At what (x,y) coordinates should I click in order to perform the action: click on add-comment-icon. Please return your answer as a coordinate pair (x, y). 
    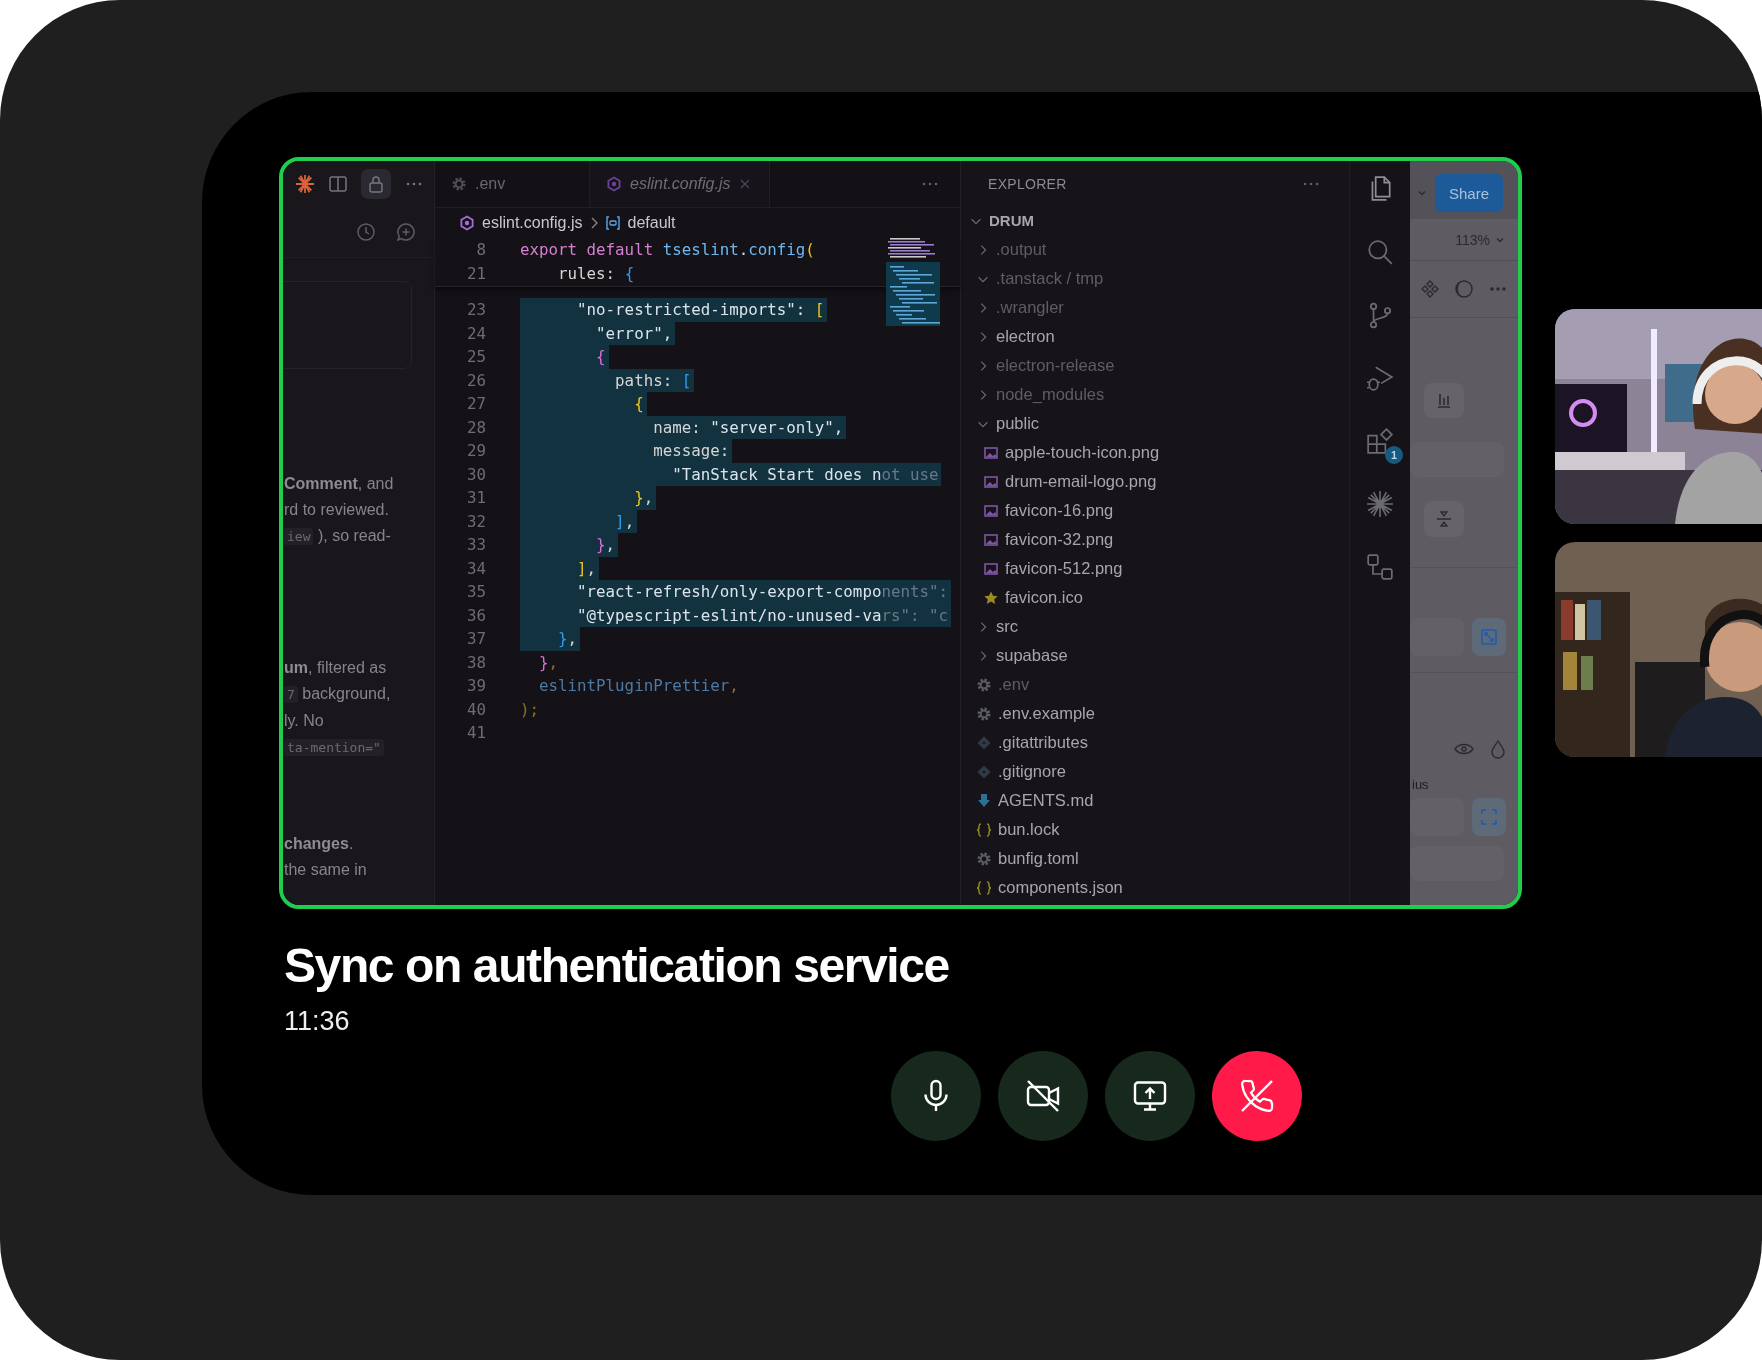
    Looking at the image, I should click on (406, 232).